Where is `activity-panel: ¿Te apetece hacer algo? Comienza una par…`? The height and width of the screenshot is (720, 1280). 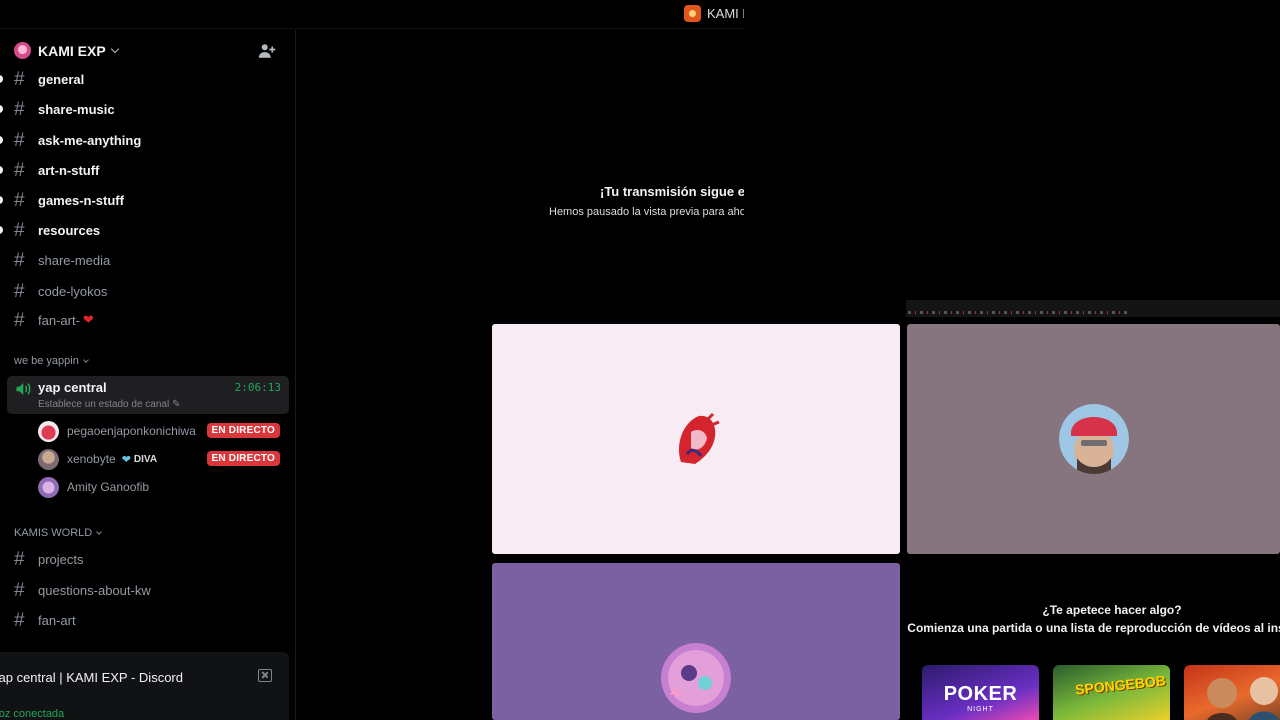
activity-panel: ¿Te apetece hacer algo? Comienza una par… is located at coordinates (1093, 641).